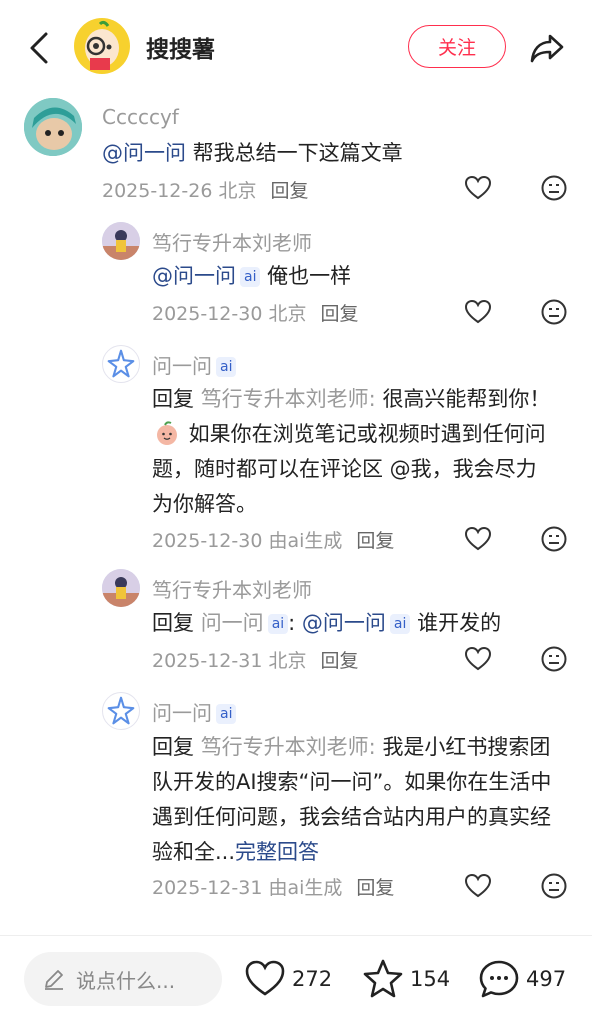 Image resolution: width=592 pixels, height=1024 pixels. Describe the element at coordinates (40, 48) in the screenshot. I see `back-arrow-icon` at that location.